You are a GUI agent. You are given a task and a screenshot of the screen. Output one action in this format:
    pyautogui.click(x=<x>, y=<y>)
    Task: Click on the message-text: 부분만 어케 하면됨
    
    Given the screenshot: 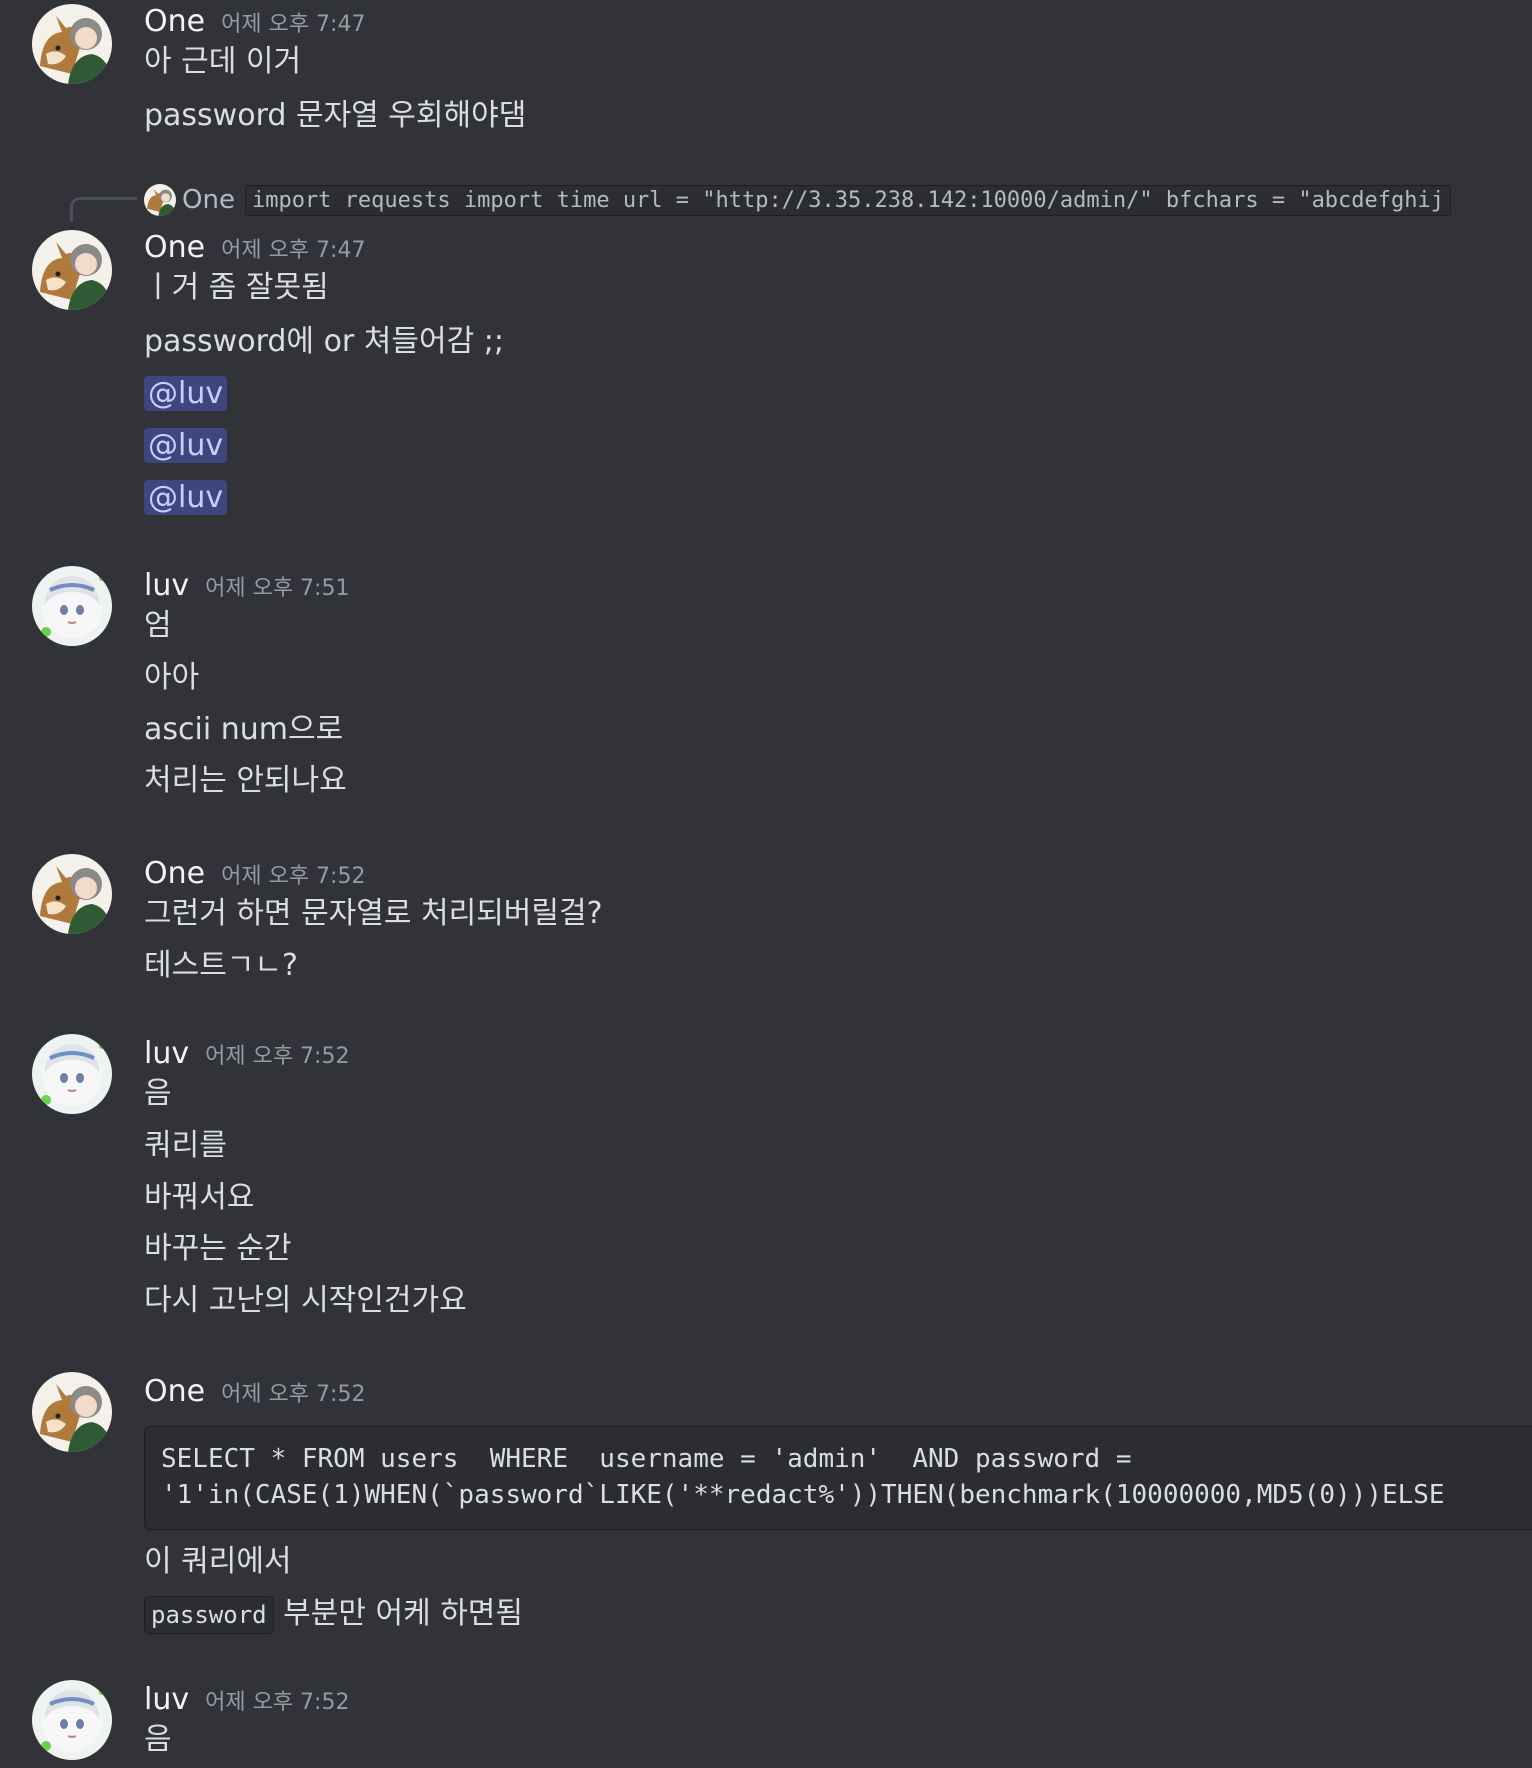 What is the action you would take?
    pyautogui.click(x=398, y=1613)
    